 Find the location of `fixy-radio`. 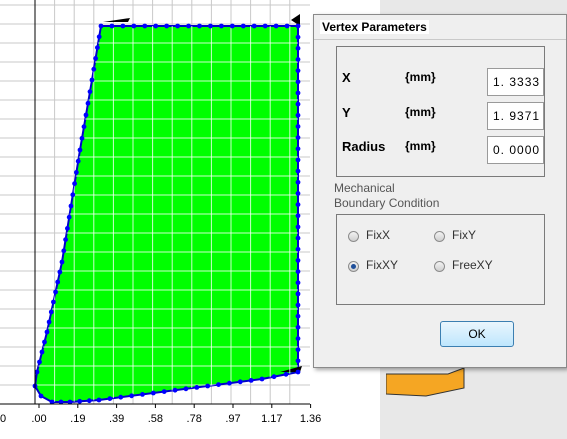

fixy-radio is located at coordinates (439, 236).